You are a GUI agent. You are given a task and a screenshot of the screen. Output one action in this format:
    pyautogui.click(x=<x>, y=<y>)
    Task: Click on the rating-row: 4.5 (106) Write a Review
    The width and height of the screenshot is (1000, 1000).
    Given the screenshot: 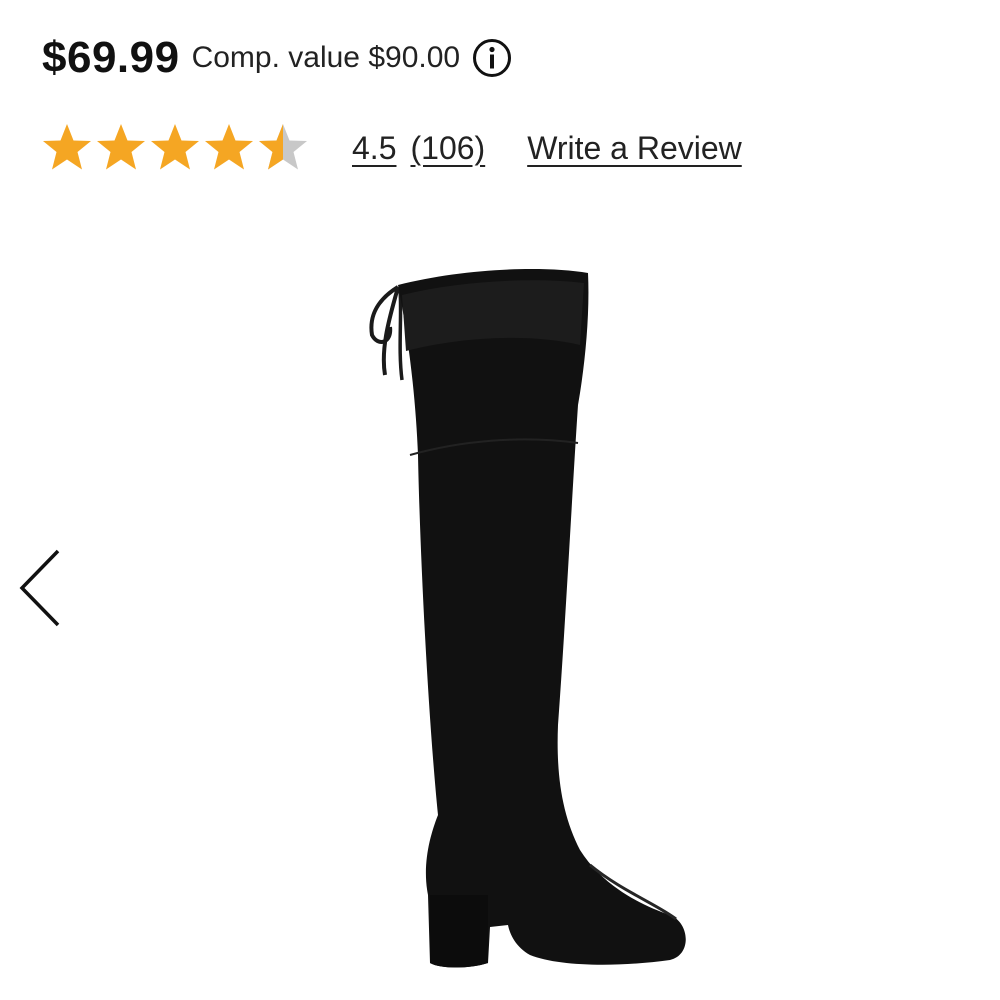 What is the action you would take?
    pyautogui.click(x=391, y=148)
    